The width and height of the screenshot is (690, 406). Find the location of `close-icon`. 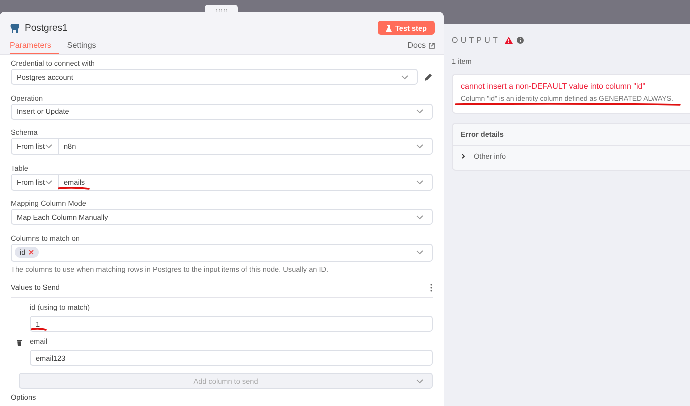

close-icon is located at coordinates (31, 252).